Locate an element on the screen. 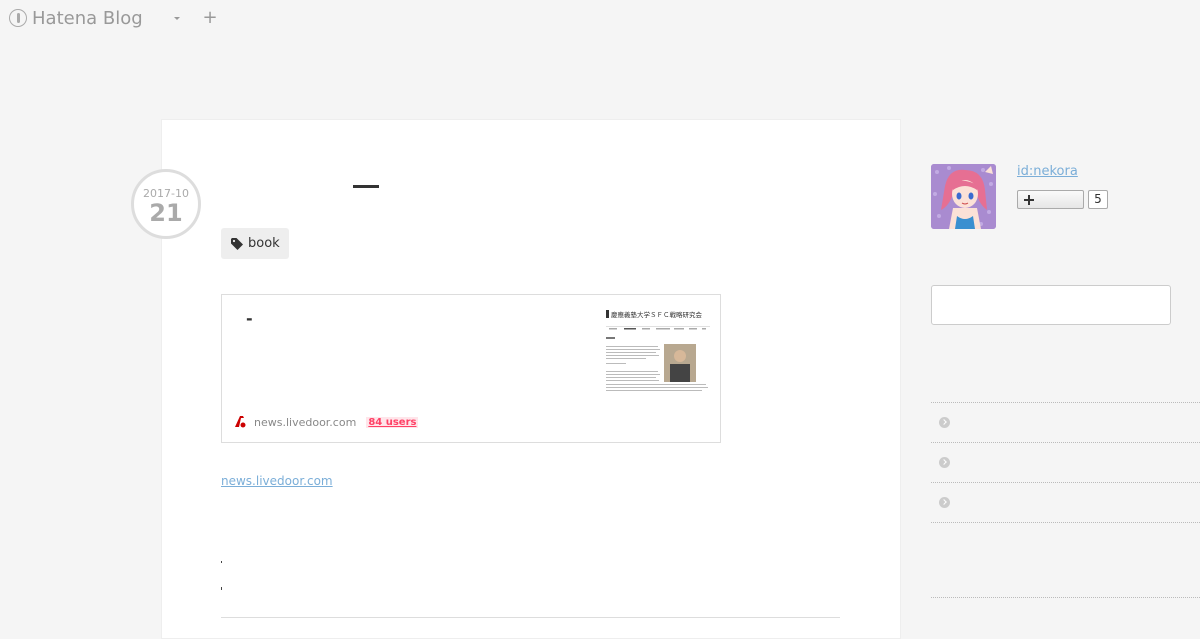 Image resolution: width=1200 pixels, height=639 pixels. tag-label: book is located at coordinates (264, 243).